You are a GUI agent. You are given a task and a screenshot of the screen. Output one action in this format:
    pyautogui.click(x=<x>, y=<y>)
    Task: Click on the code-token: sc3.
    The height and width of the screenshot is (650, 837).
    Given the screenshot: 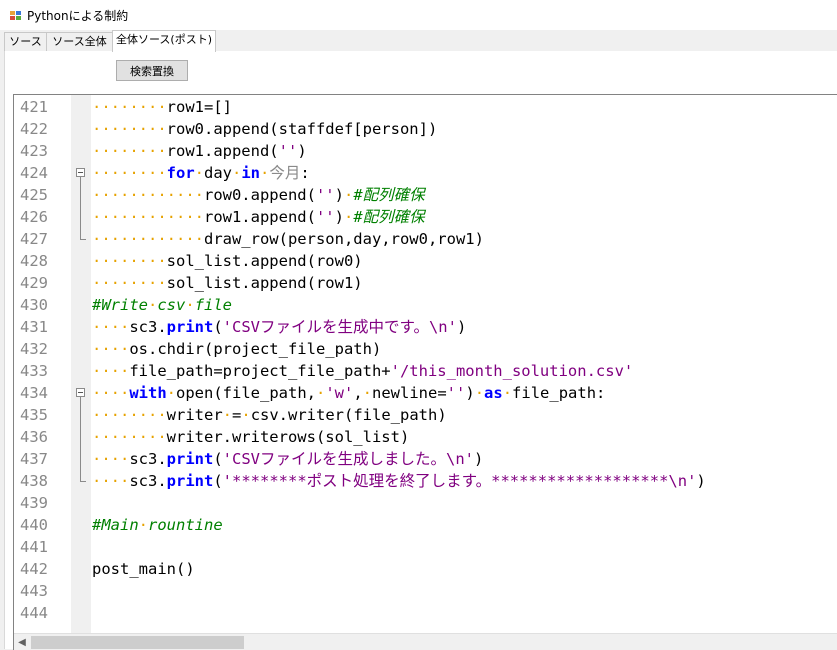 What is the action you would take?
    pyautogui.click(x=148, y=459)
    